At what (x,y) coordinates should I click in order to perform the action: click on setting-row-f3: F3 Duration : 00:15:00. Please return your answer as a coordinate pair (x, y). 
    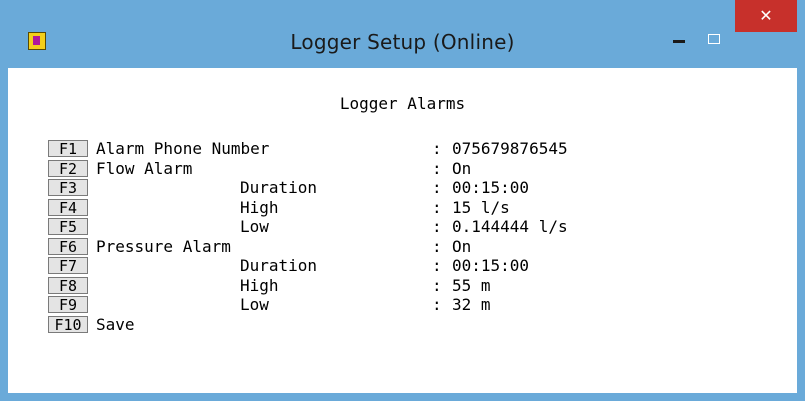
    Looking at the image, I should click on (288, 189).